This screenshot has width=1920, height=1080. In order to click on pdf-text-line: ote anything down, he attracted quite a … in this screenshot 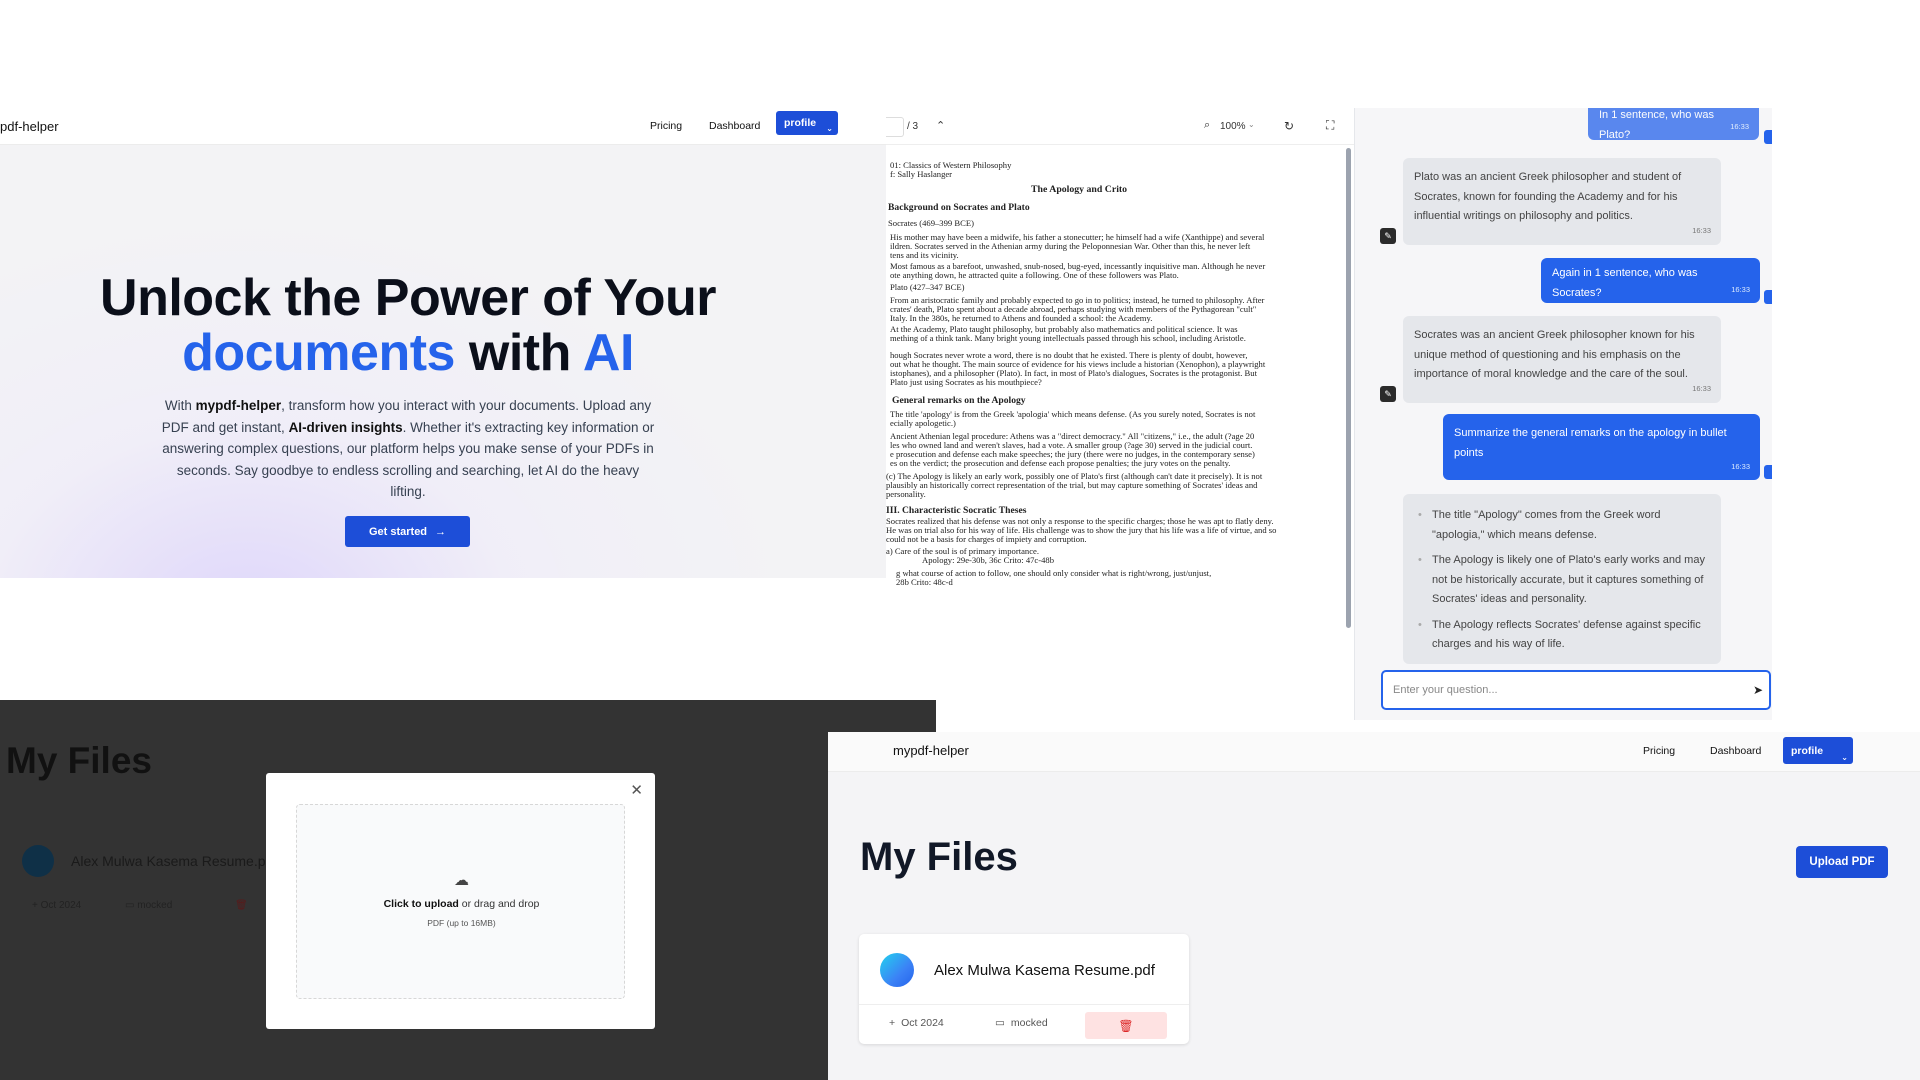, I will do `click(1034, 275)`.